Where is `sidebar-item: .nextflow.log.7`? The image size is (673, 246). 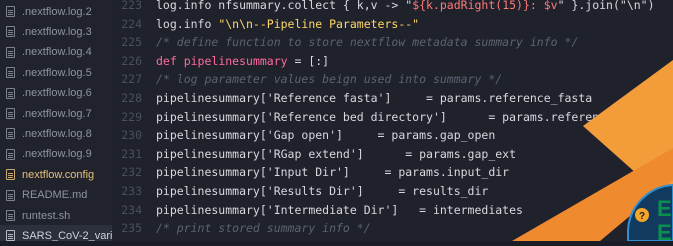 sidebar-item: .nextflow.log.7 is located at coordinates (56, 113).